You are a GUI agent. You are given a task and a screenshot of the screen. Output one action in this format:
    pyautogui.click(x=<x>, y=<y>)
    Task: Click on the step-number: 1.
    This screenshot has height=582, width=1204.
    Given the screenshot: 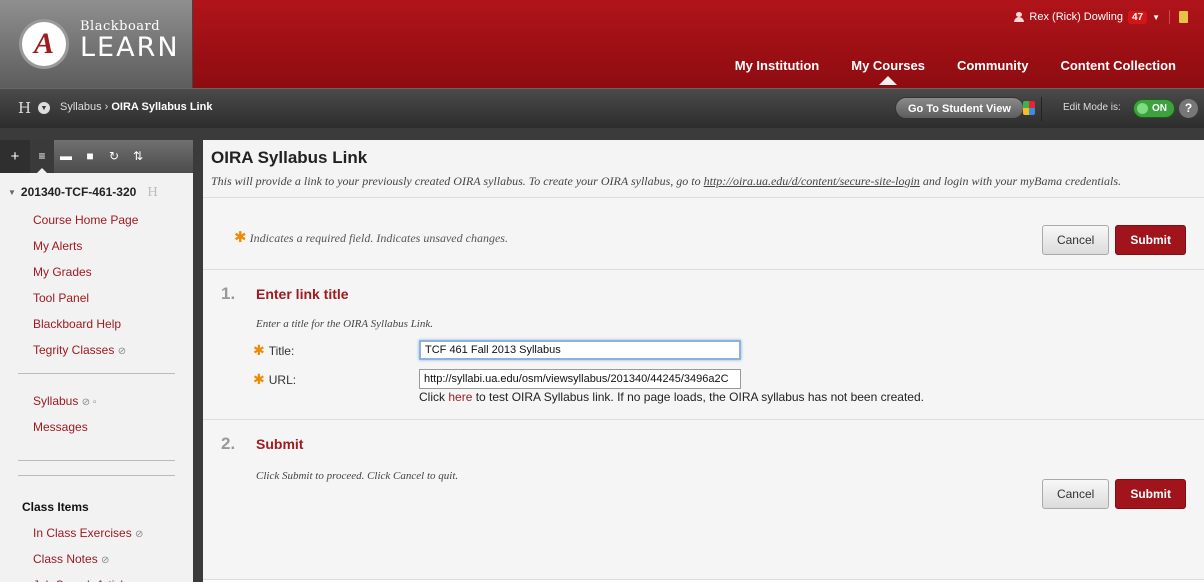 What is the action you would take?
    pyautogui.click(x=228, y=293)
    